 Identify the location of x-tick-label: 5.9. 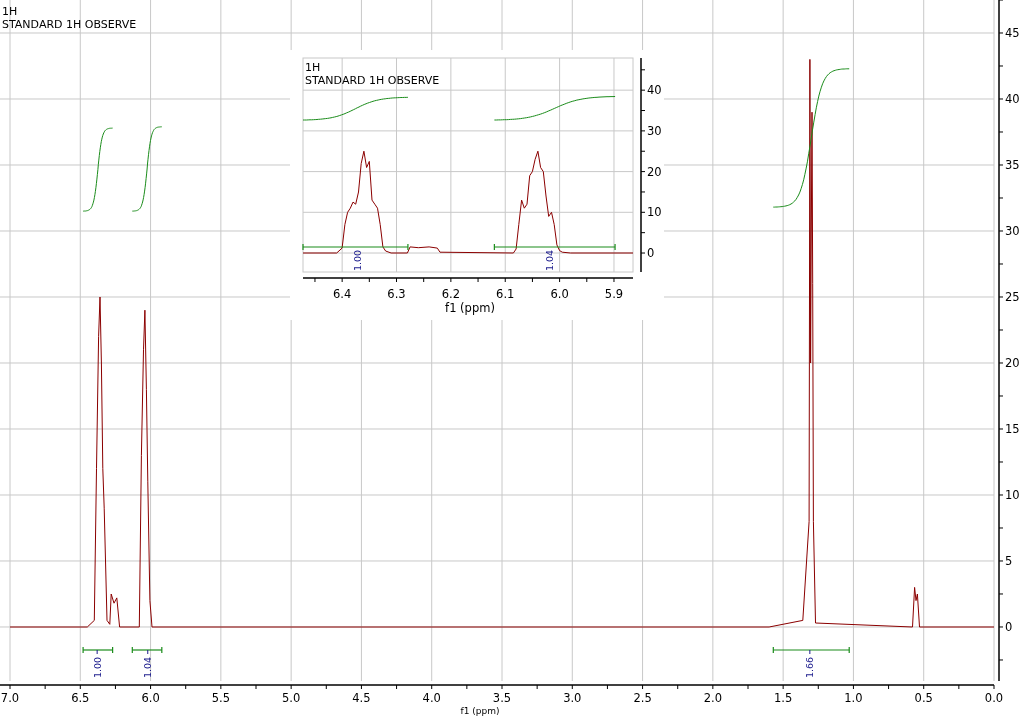
(614, 294).